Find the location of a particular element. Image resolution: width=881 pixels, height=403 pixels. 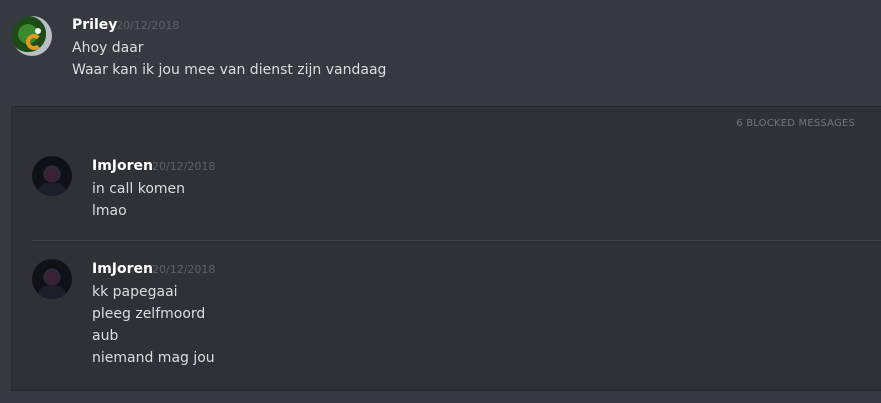

parrot-avatar-icon is located at coordinates (32, 36).